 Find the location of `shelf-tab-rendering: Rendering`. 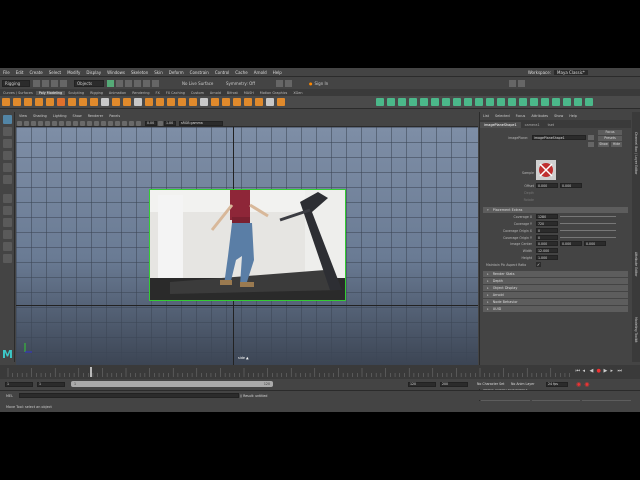

shelf-tab-rendering: Rendering is located at coordinates (140, 93).